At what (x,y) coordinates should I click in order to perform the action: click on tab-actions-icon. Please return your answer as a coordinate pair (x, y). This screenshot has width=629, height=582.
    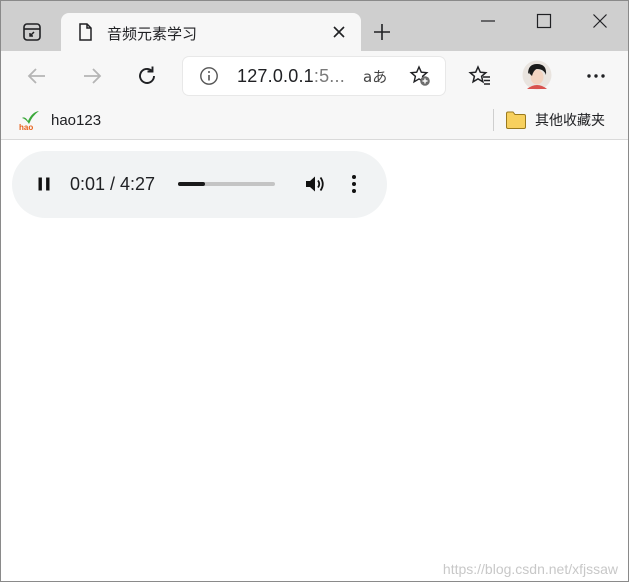
    Looking at the image, I should click on (32, 32).